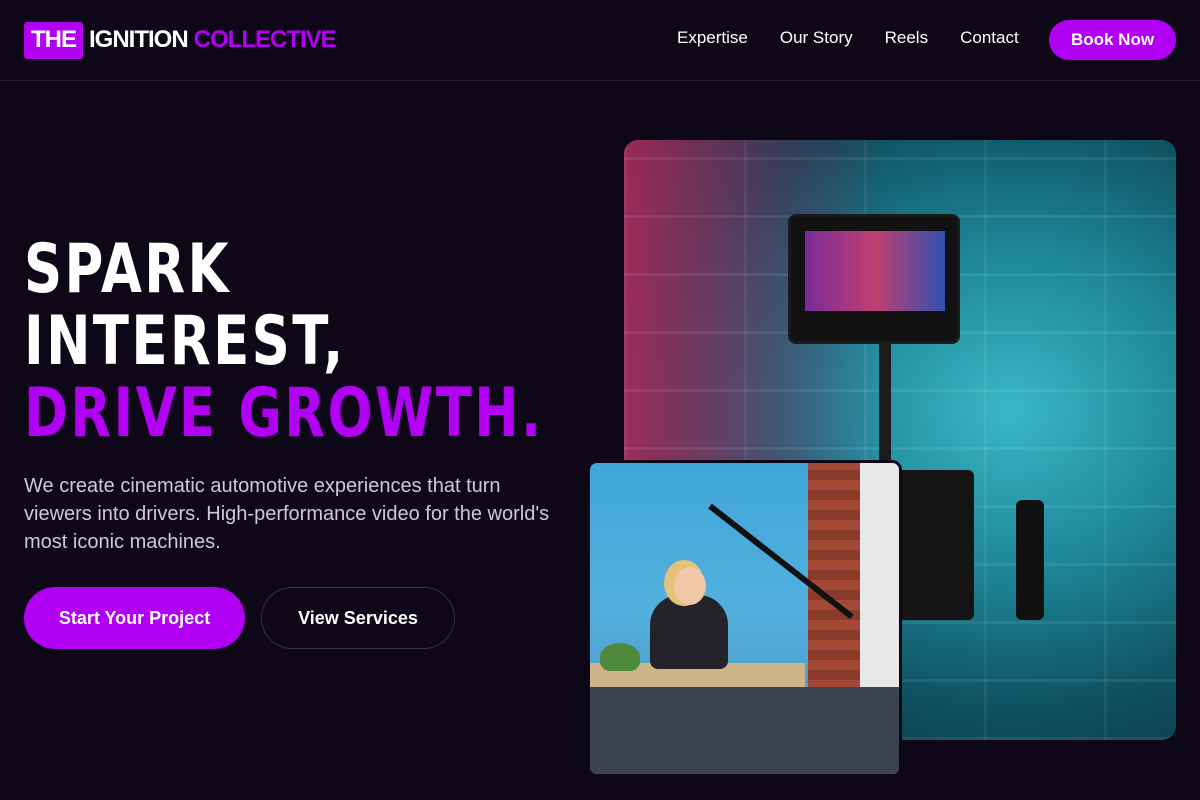  I want to click on logo-word-collective: COLLECTIVE, so click(265, 39).